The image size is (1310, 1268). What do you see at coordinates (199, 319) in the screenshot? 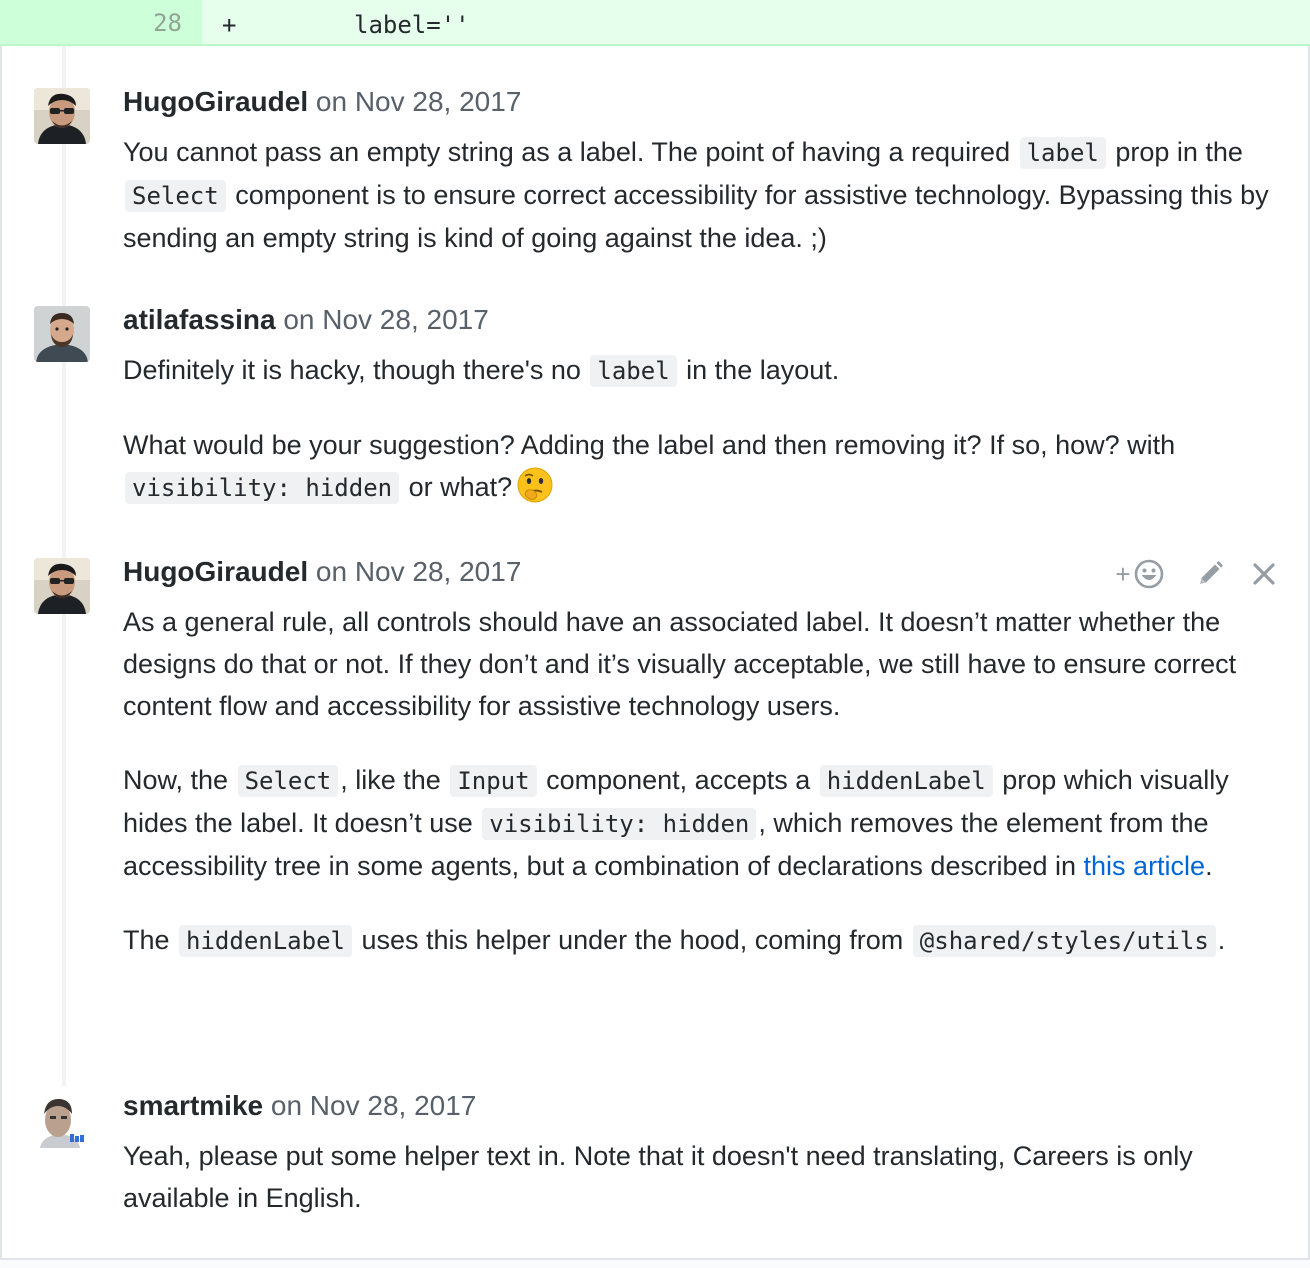
I see `comment-author: atilafassina` at bounding box center [199, 319].